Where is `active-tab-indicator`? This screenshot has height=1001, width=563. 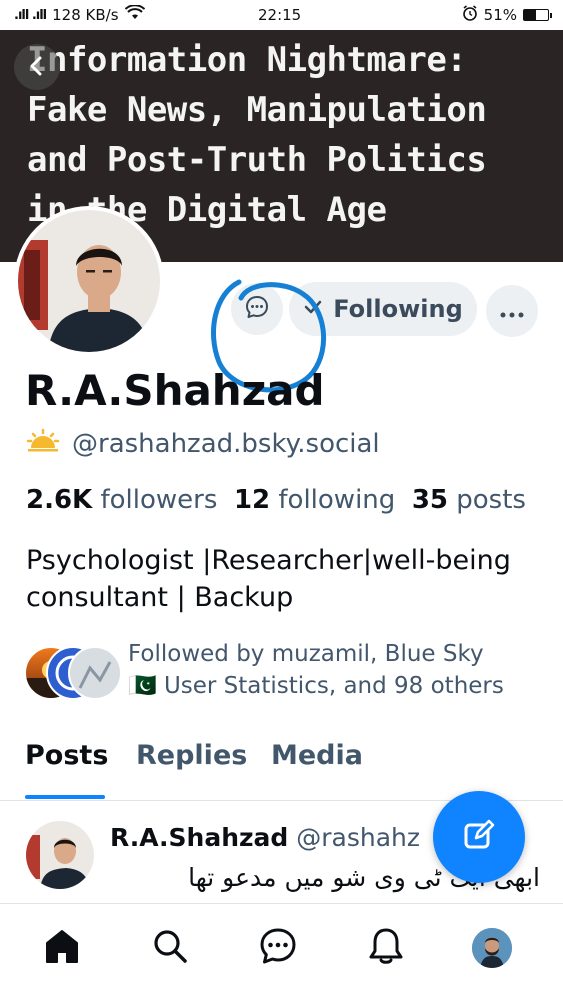 active-tab-indicator is located at coordinates (65, 797).